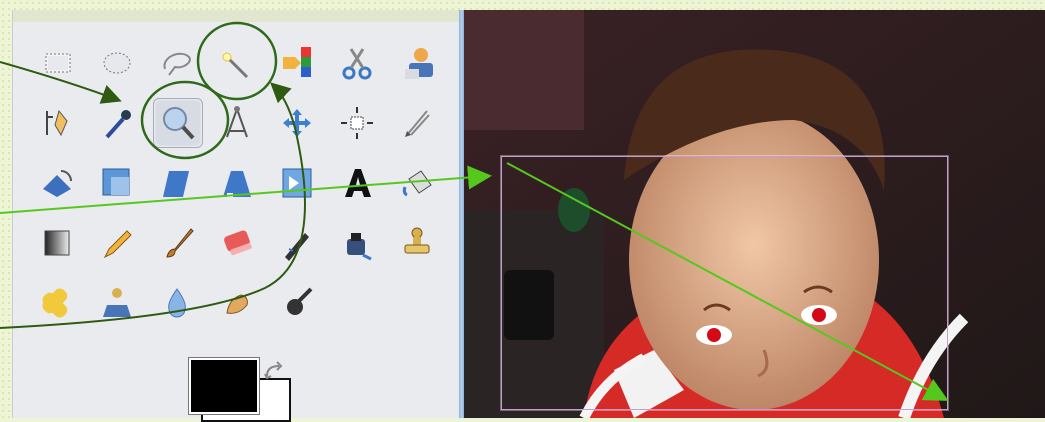  Describe the element at coordinates (185, 120) in the screenshot. I see `highlight-zoom` at that location.